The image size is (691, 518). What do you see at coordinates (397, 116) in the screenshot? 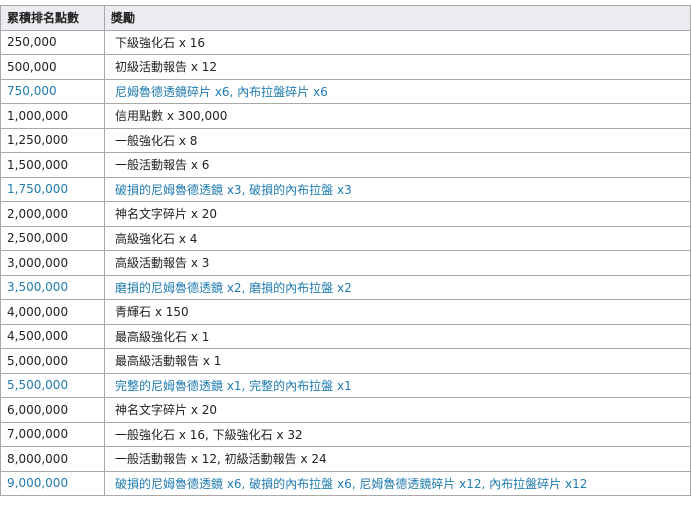
I see `reward-cell: 信用點數 x 300,000` at bounding box center [397, 116].